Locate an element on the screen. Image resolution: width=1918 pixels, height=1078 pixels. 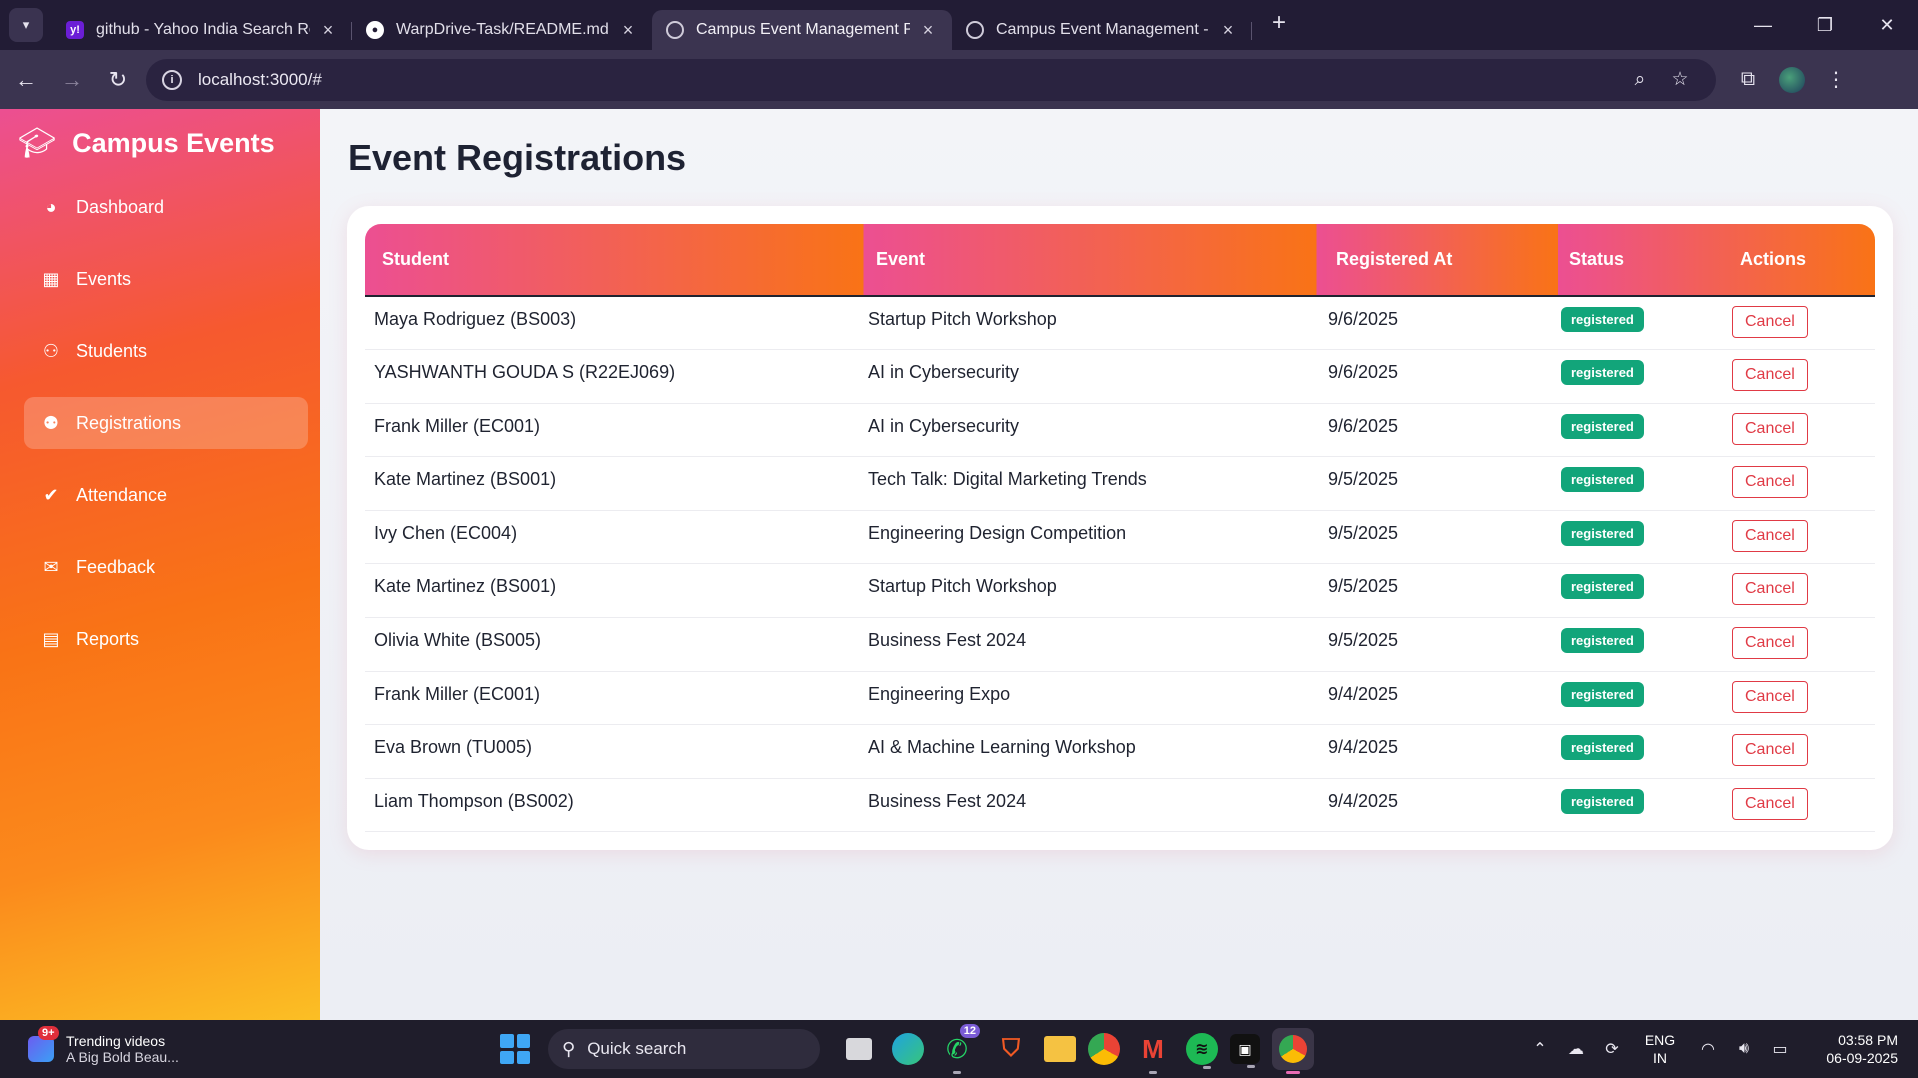
back-icon: ← is located at coordinates (26, 80).